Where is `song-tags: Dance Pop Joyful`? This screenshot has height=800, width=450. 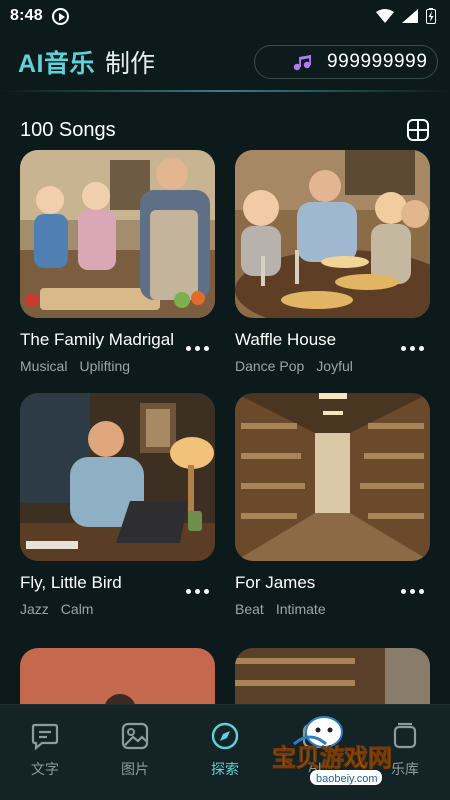
song-tags: Dance Pop Joyful is located at coordinates (332, 366).